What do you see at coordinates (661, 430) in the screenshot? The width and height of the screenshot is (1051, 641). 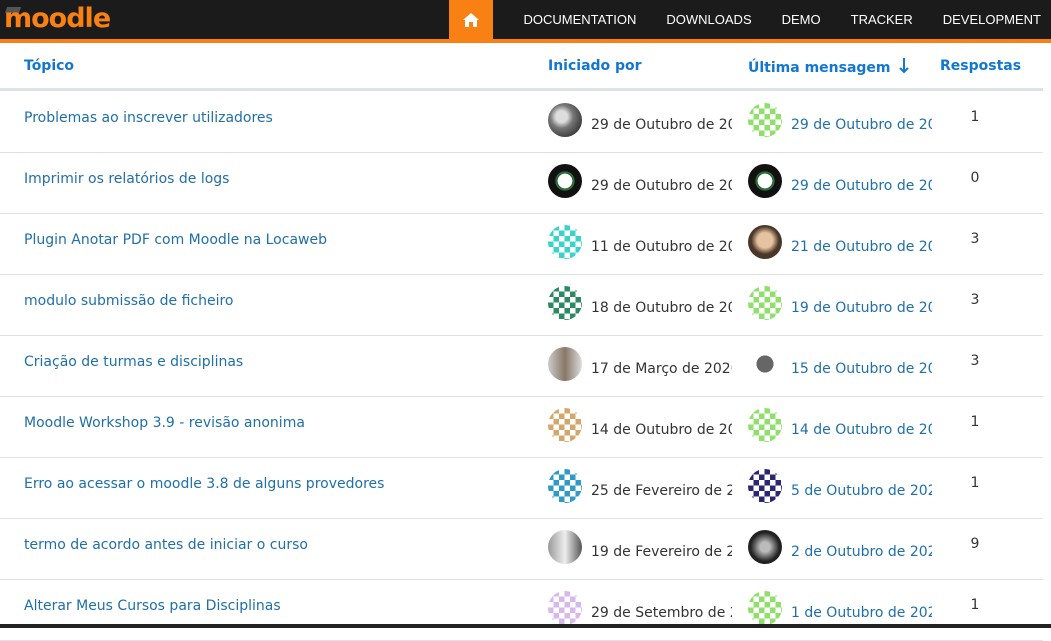 I see `started-date: 14 de Outubro de 2020` at bounding box center [661, 430].